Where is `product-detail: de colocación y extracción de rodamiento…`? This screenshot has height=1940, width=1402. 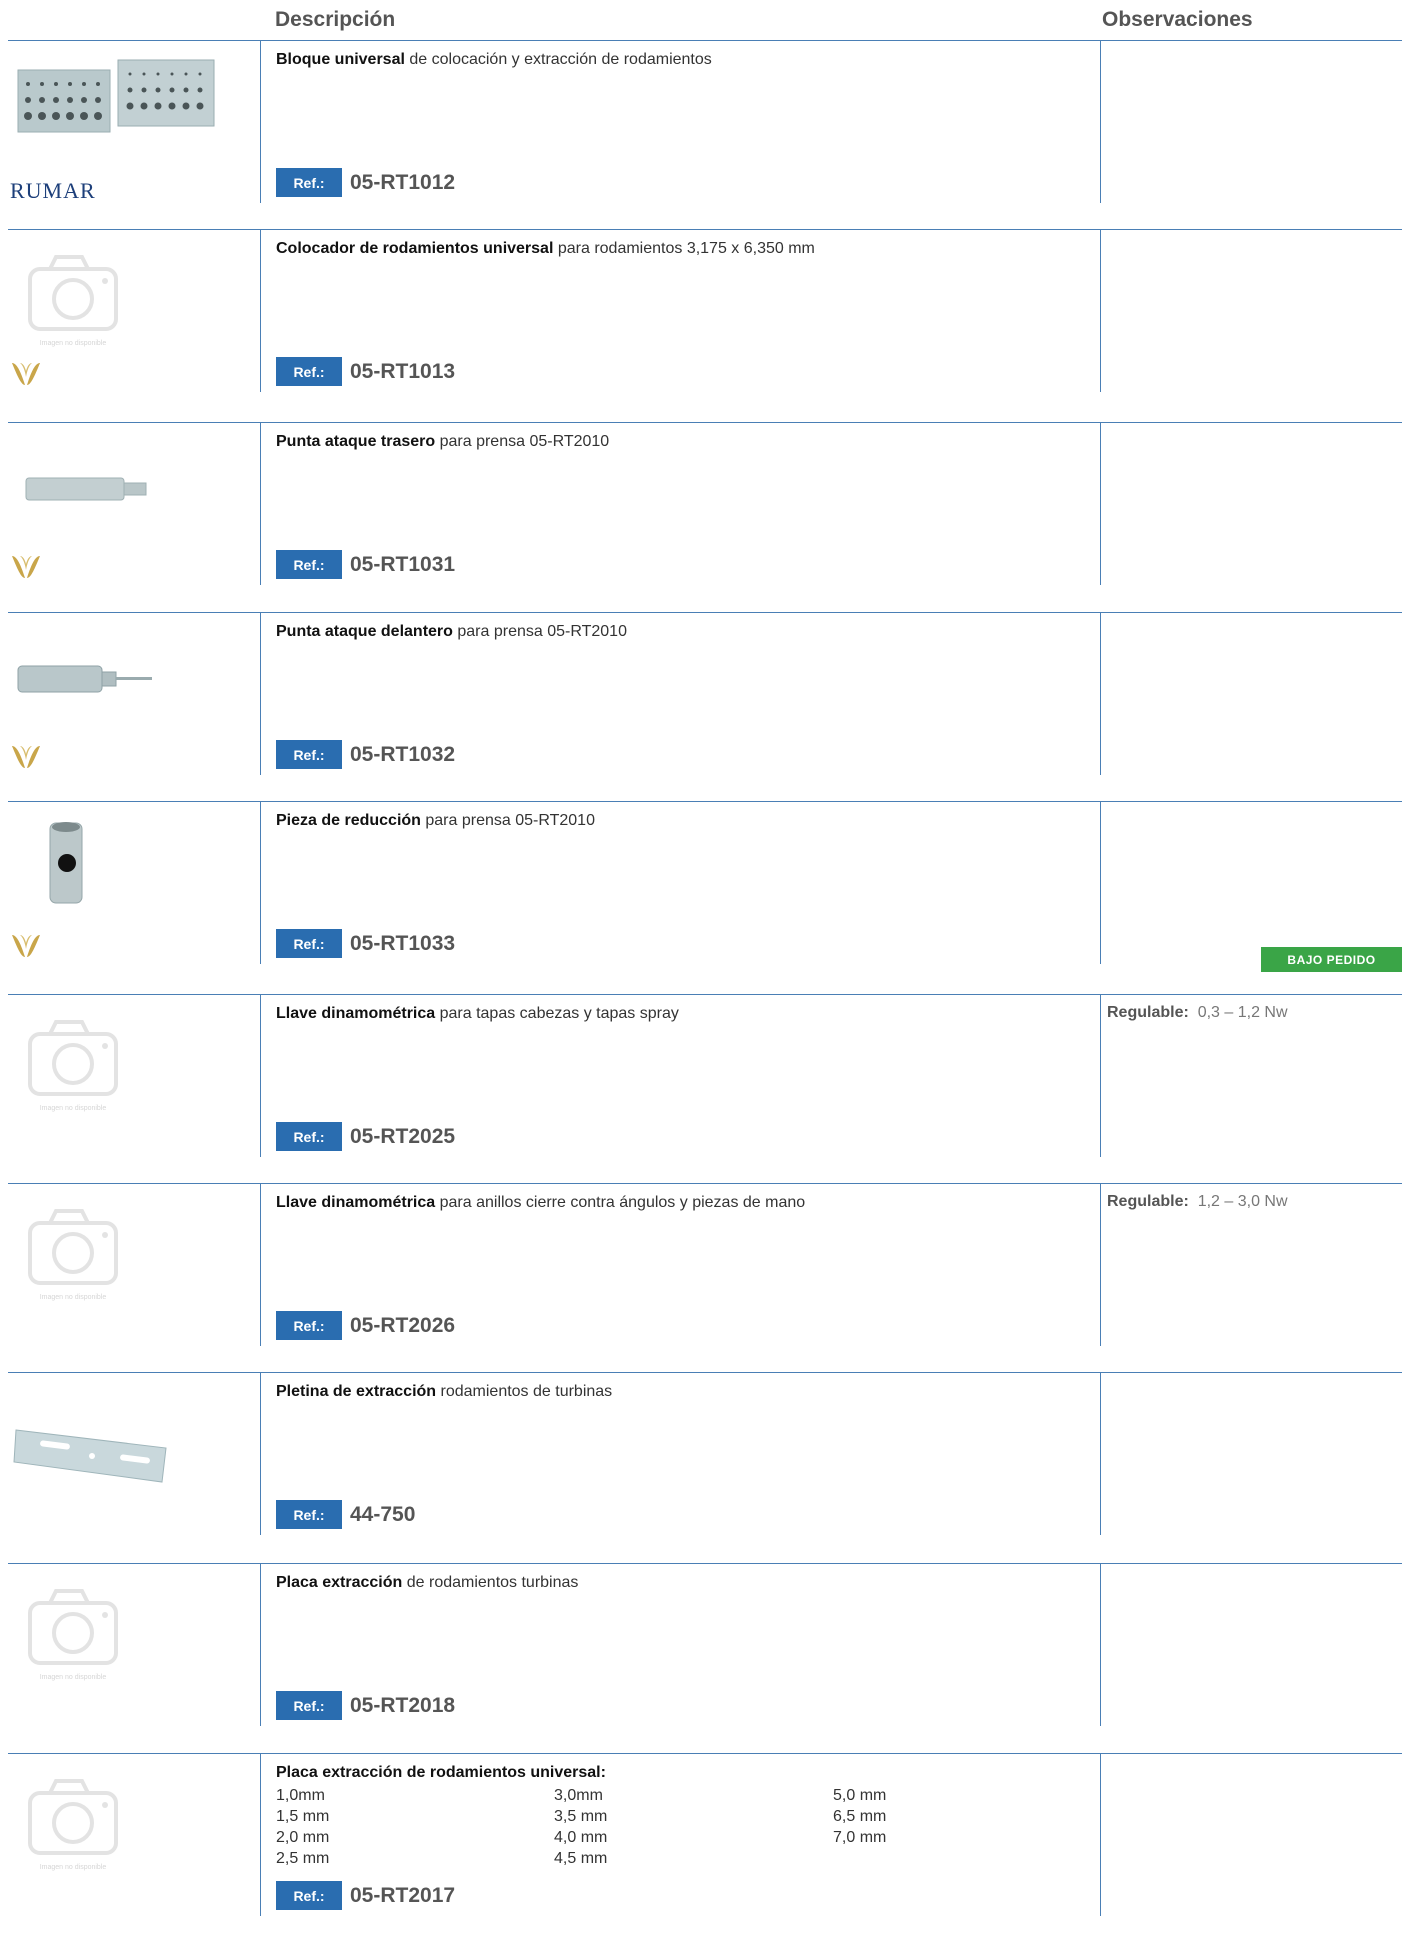
product-detail: de colocación y extracción de rodamiento… is located at coordinates (558, 59).